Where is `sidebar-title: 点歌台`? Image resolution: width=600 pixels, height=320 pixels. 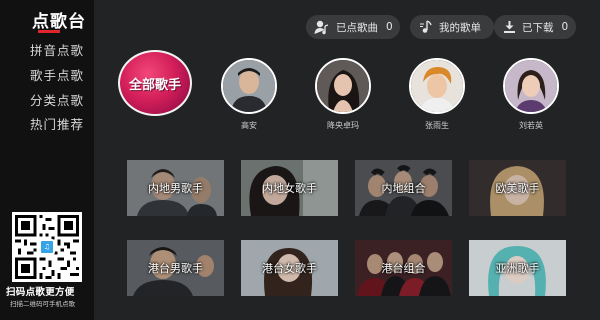
sidebar-title: 点歌台 is located at coordinates (59, 22).